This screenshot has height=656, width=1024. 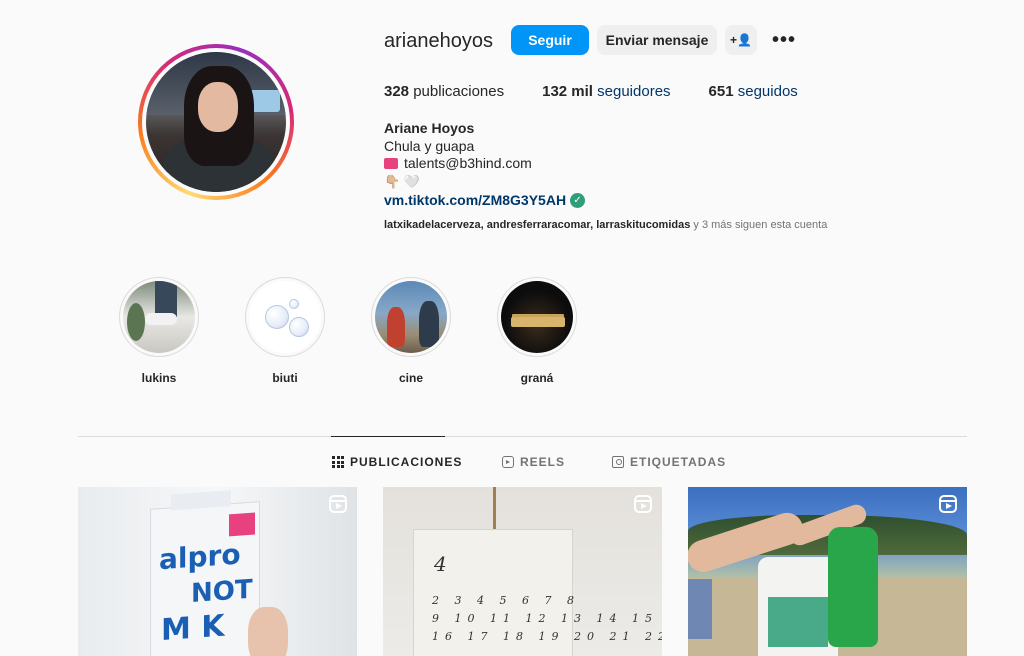 I want to click on tab-publicaciones: PUBLICACIONES, so click(x=397, y=462).